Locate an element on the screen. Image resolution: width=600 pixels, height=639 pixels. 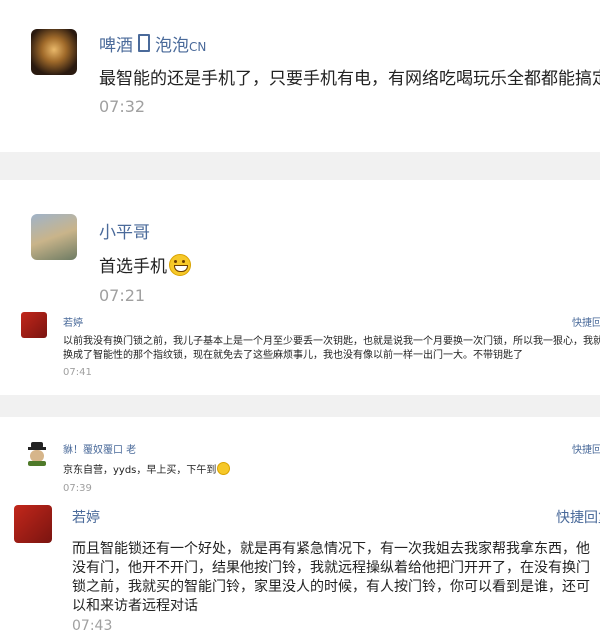
comment-time: 07:21 is located at coordinates (122, 295).